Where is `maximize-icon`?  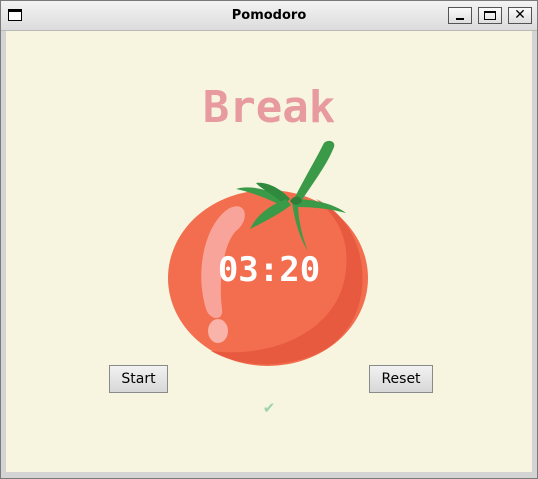
maximize-icon is located at coordinates (490, 15).